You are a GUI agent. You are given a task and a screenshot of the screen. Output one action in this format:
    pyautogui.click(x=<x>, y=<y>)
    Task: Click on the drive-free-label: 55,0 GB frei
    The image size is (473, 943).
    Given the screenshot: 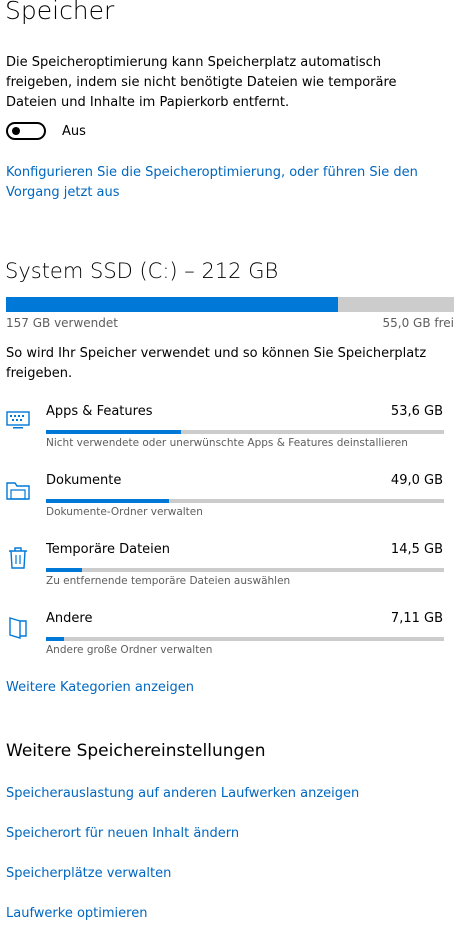 What is the action you would take?
    pyautogui.click(x=418, y=323)
    